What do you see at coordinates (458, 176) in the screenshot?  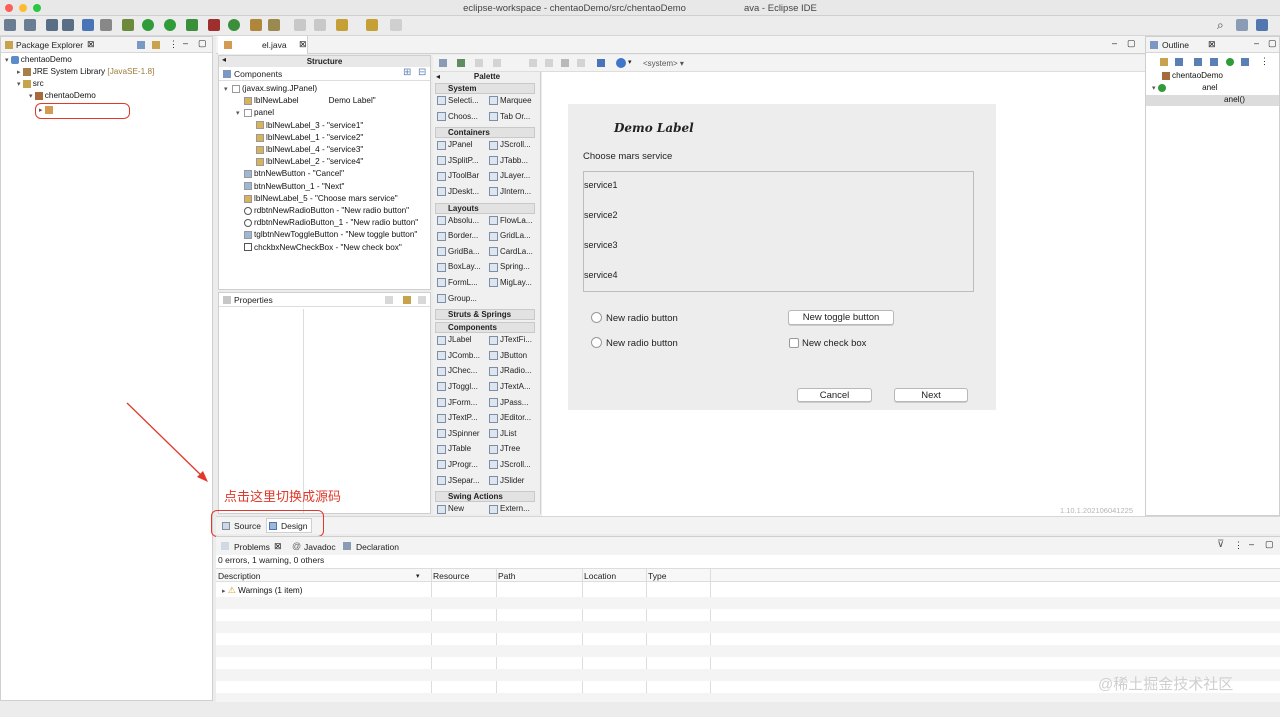 I see `palette-item: JToolBar` at bounding box center [458, 176].